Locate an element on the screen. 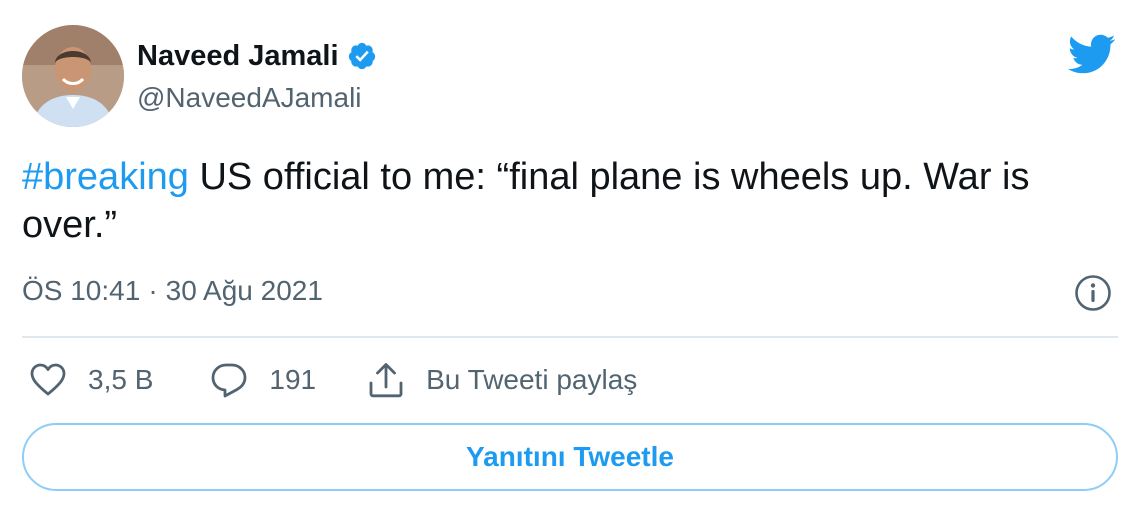 The width and height of the screenshot is (1140, 517). heart-icon is located at coordinates (48, 379).